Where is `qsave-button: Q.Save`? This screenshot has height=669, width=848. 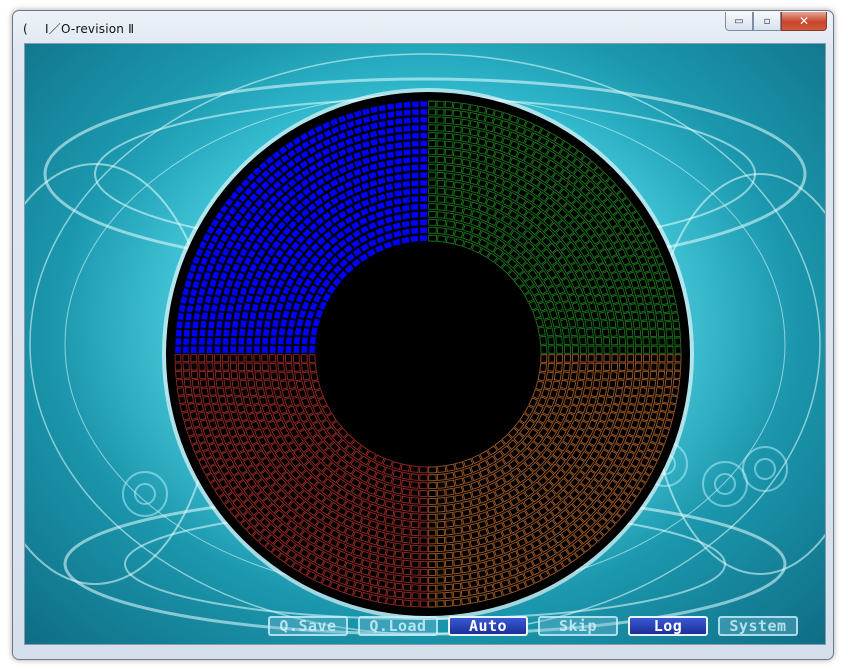
qsave-button: Q.Save is located at coordinates (308, 626).